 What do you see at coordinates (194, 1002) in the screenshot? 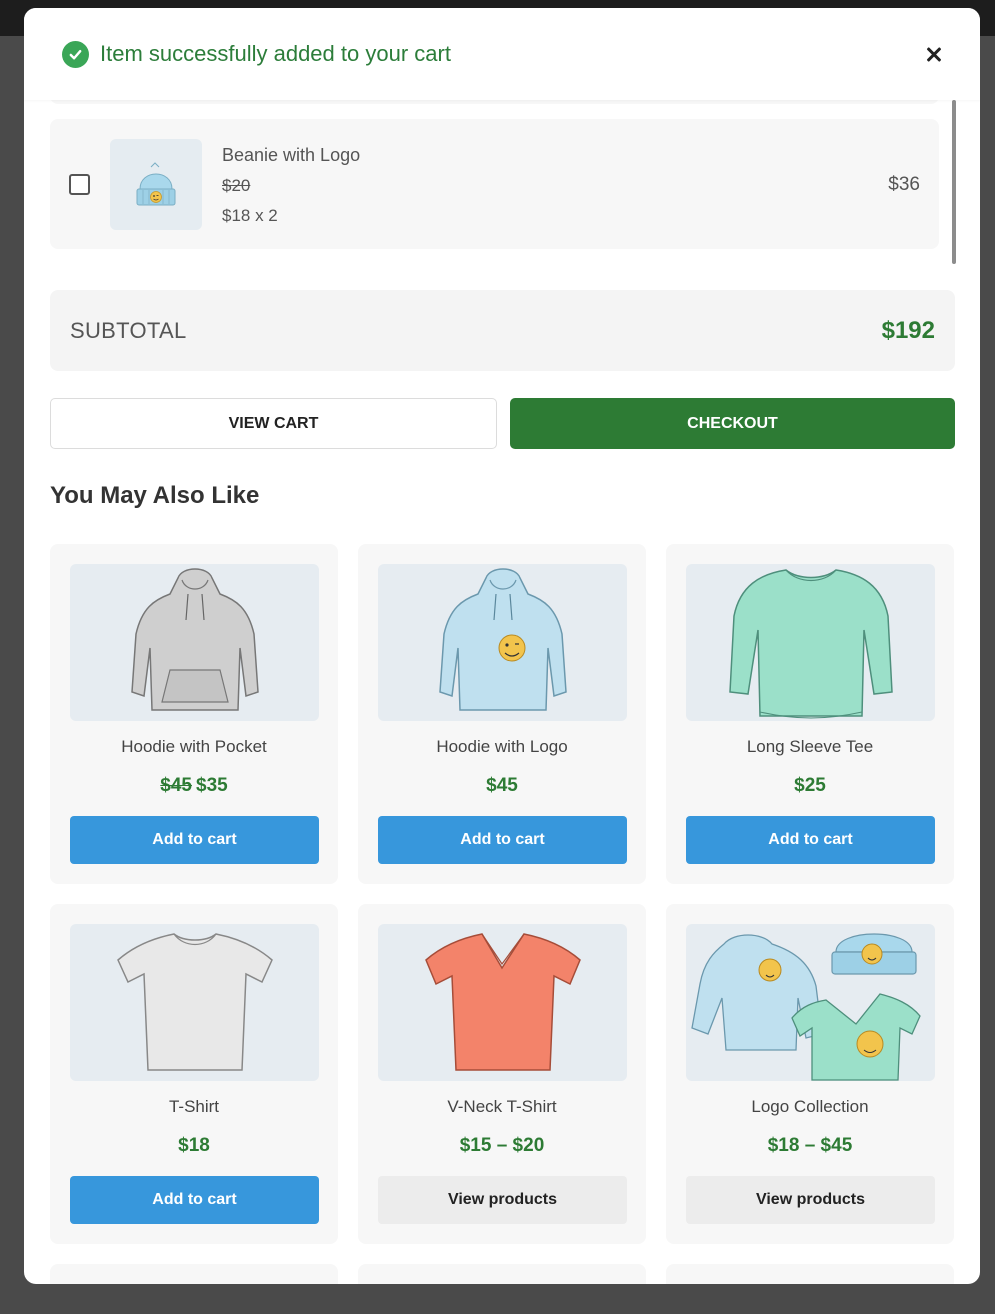
I see `product-image-t-shirt` at bounding box center [194, 1002].